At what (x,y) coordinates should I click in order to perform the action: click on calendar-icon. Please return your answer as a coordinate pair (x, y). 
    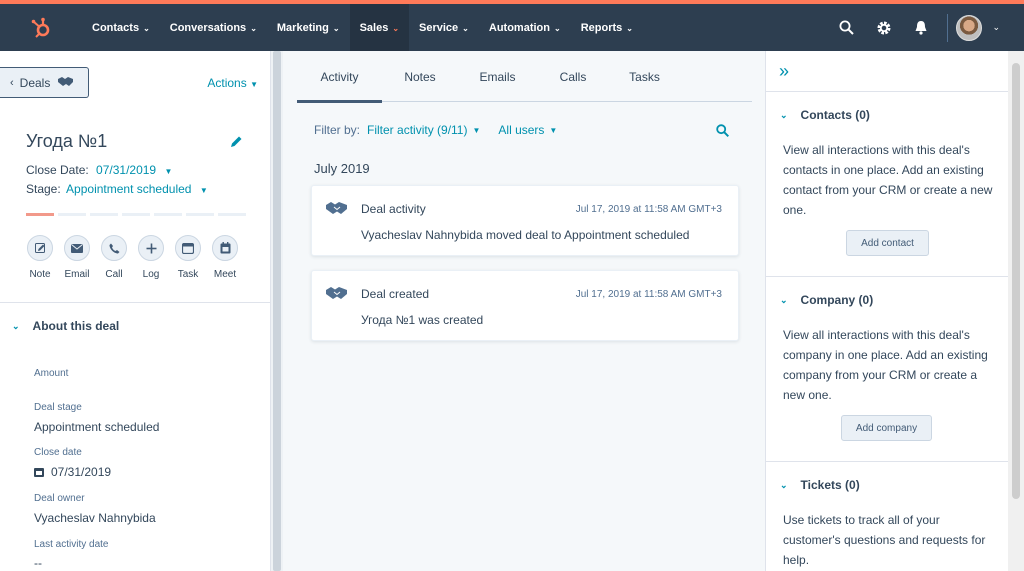
    Looking at the image, I should click on (39, 472).